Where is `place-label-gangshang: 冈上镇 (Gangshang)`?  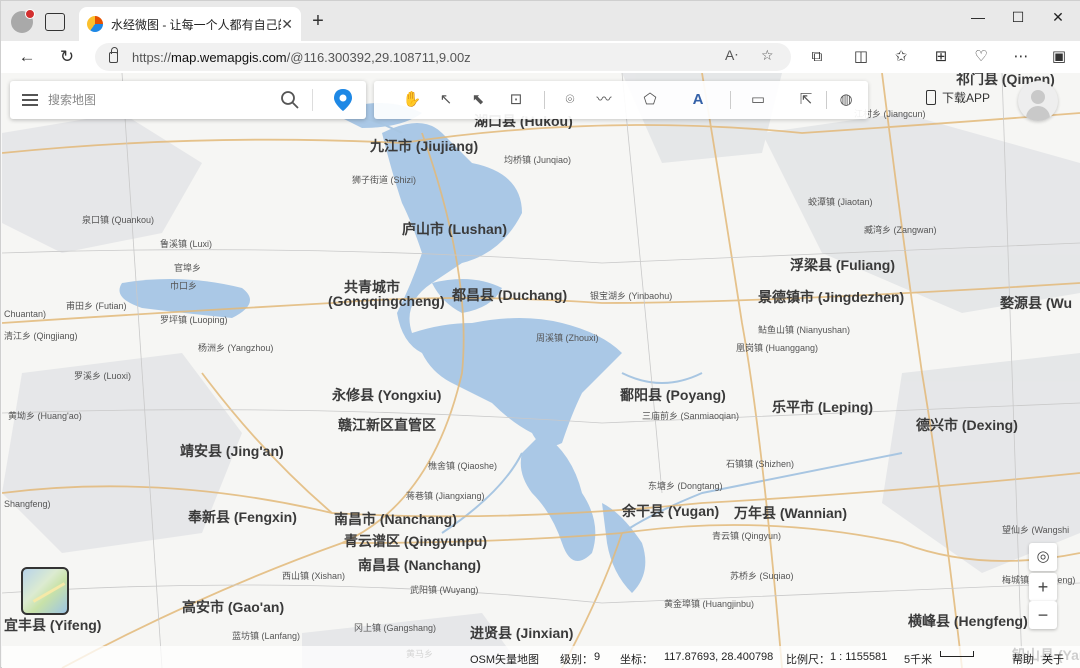
place-label-gangshang: 冈上镇 (Gangshang) is located at coordinates (395, 628).